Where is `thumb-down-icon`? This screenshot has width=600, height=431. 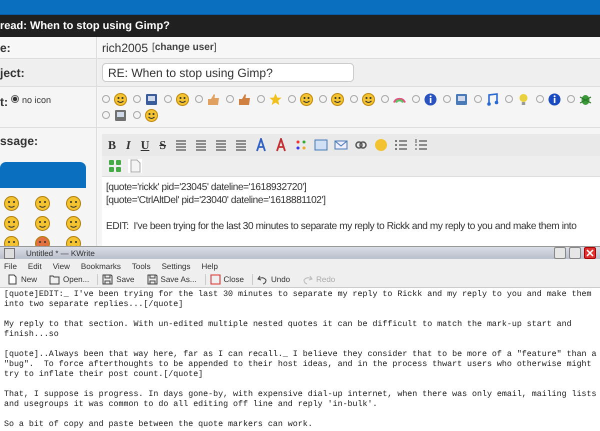
thumb-down-icon is located at coordinates (244, 99).